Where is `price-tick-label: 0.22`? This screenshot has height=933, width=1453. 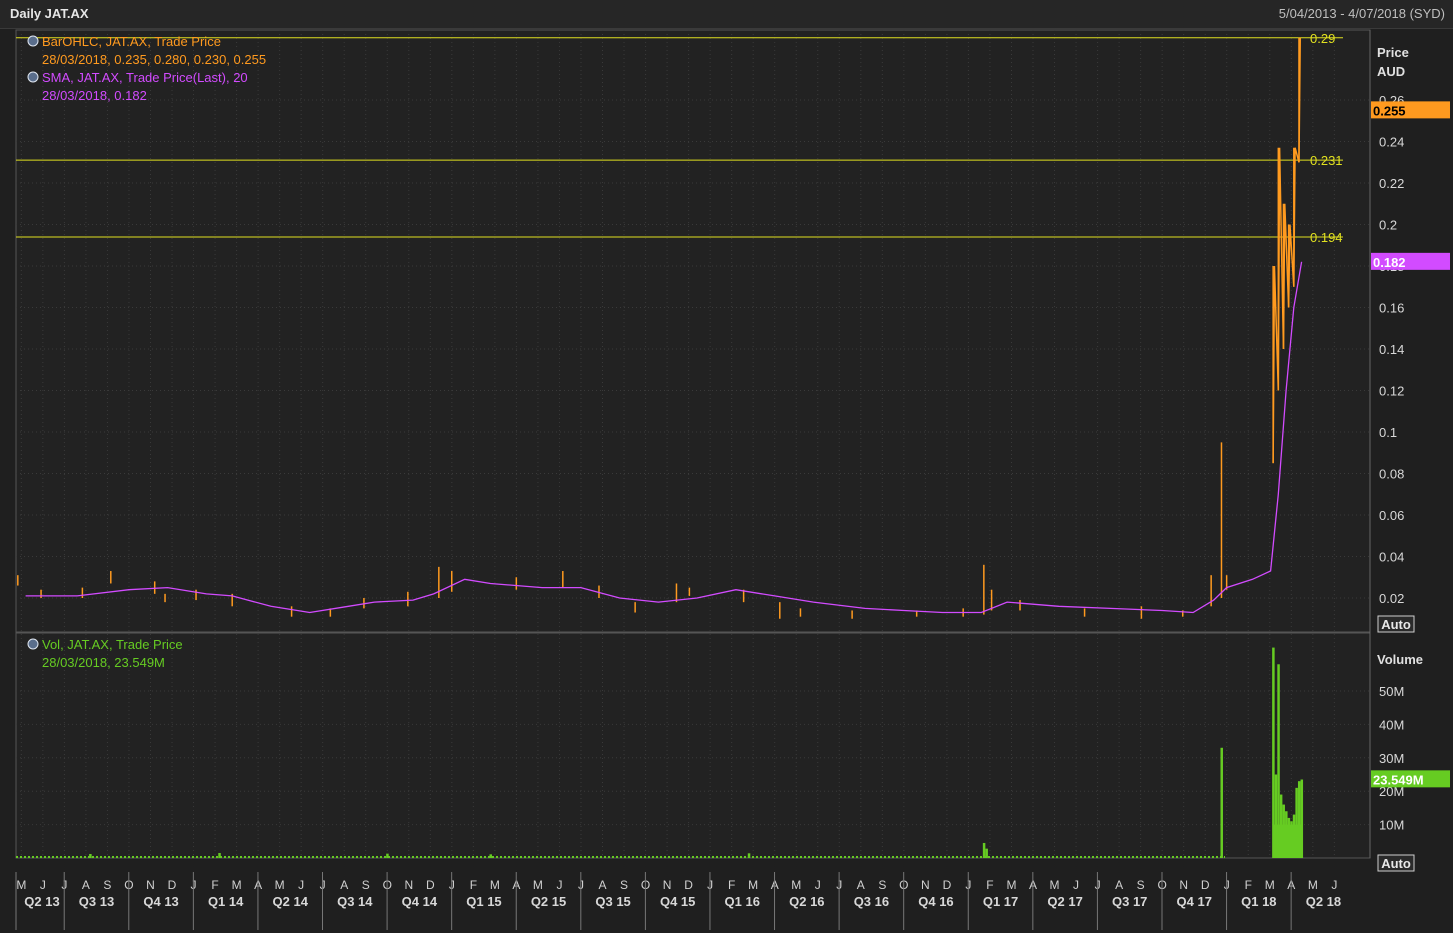
price-tick-label: 0.22 is located at coordinates (1391, 183).